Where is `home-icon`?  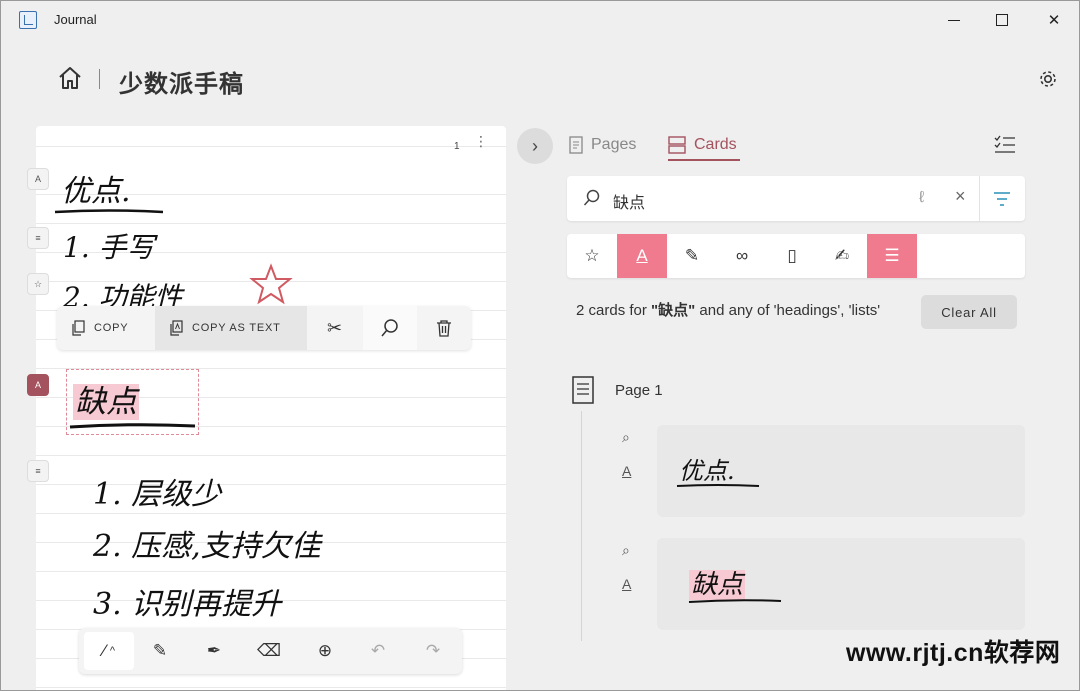 home-icon is located at coordinates (70, 78).